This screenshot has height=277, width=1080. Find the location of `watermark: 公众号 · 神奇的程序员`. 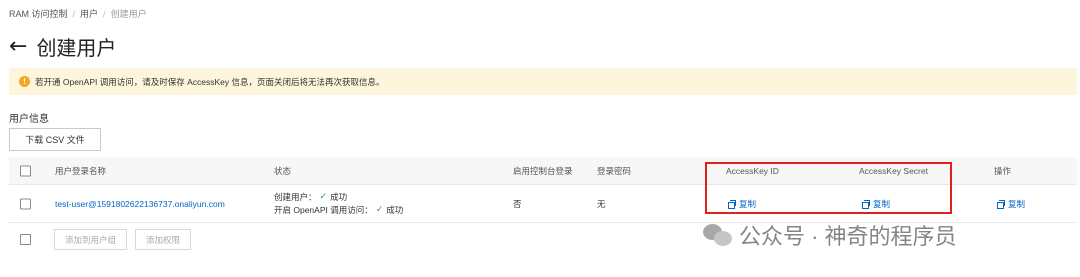

watermark: 公众号 · 神奇的程序员 is located at coordinates (830, 235).